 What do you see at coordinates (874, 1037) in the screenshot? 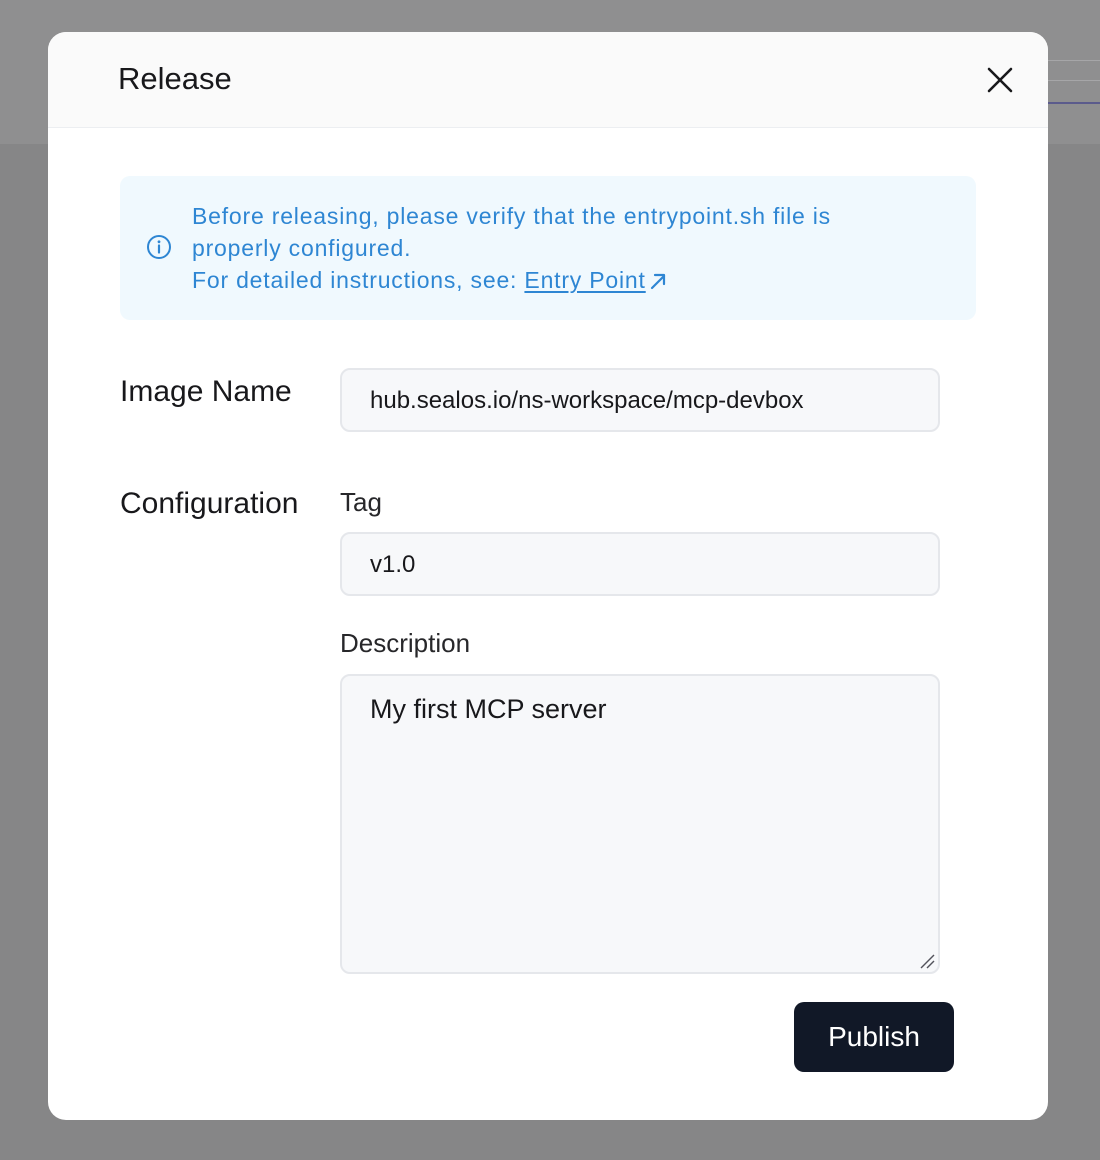
I see `publish-button: Publish` at bounding box center [874, 1037].